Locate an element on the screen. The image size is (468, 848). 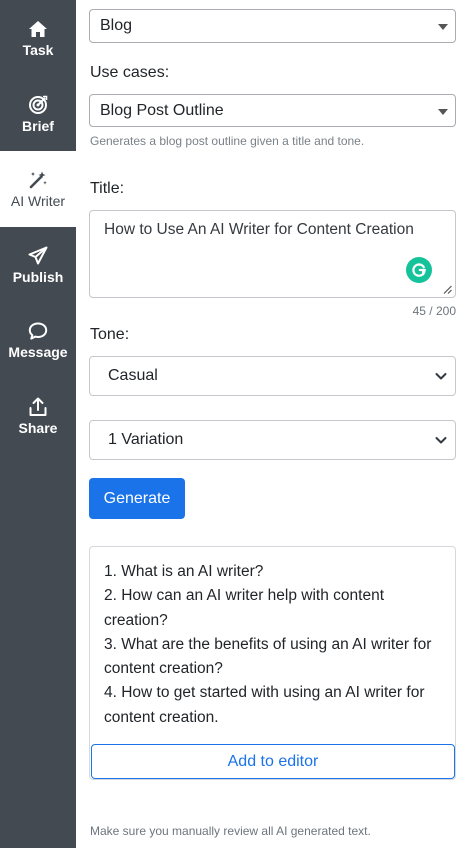
tone-select: Casual is located at coordinates (272, 376).